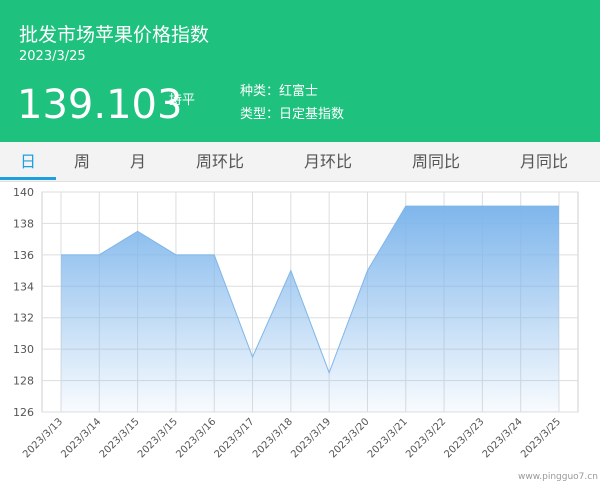 The width and height of the screenshot is (600, 485). What do you see at coordinates (350, 438) in the screenshot?
I see `x-tick-label: 2023/3/20` at bounding box center [350, 438].